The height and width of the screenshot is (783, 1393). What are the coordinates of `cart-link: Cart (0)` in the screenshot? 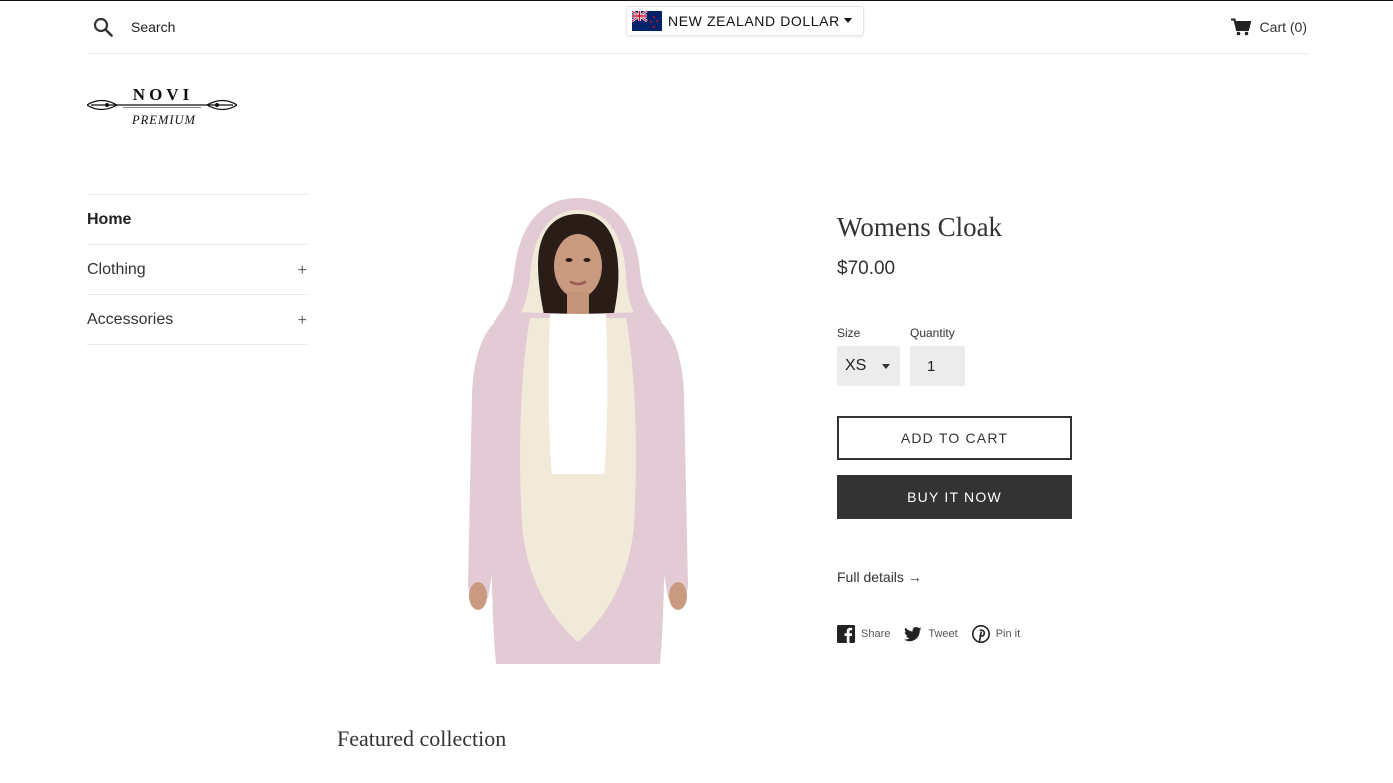 It's located at (1268, 27).